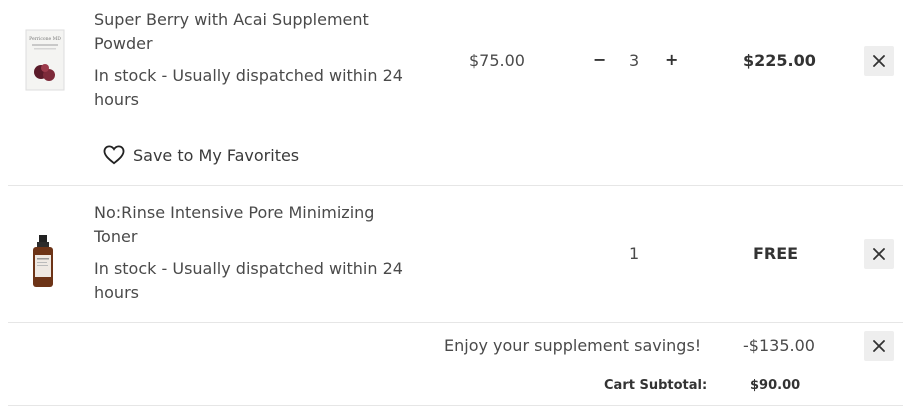 The height and width of the screenshot is (411, 903). What do you see at coordinates (775, 385) in the screenshot?
I see `cart-subtotal-amount: $90.00` at bounding box center [775, 385].